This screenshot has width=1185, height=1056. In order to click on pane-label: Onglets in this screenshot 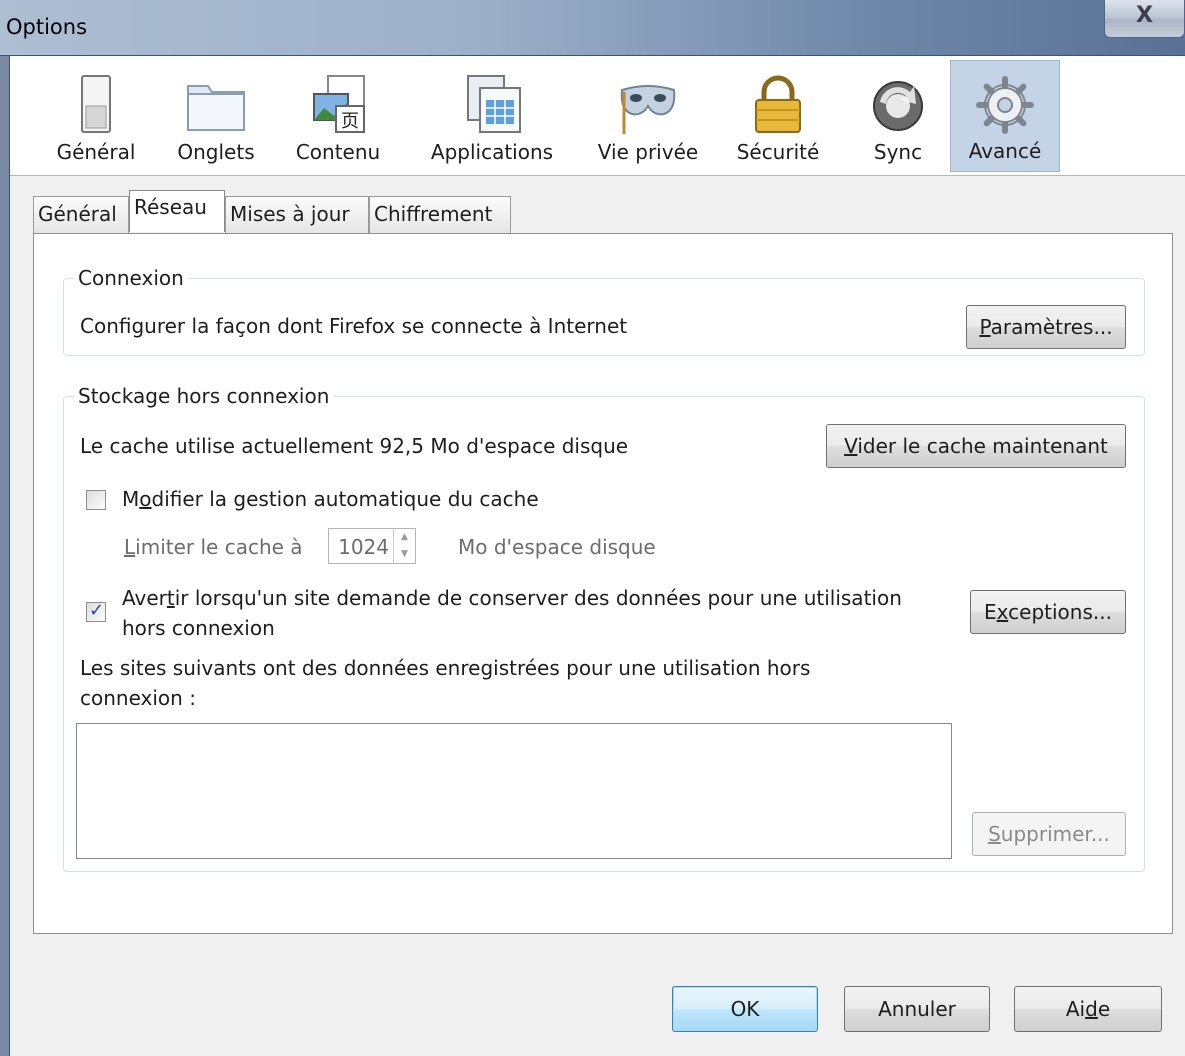, I will do `click(216, 152)`.